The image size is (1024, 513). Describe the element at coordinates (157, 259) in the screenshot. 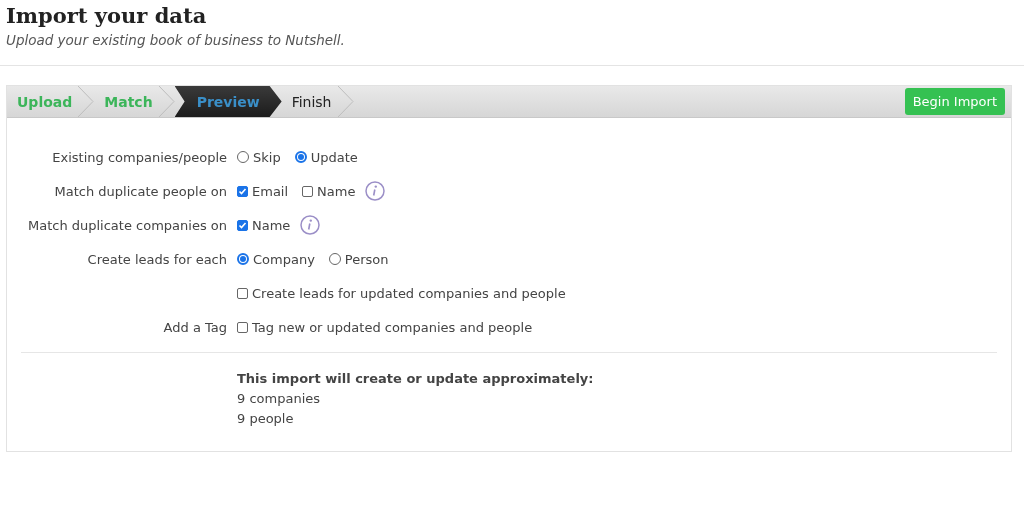

I see `setting-label: Create leads for each` at that location.